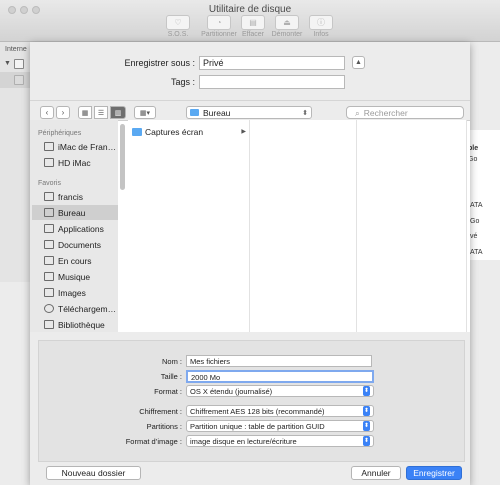  I want to click on sidebar-item-documents: Documents, so click(75, 244).